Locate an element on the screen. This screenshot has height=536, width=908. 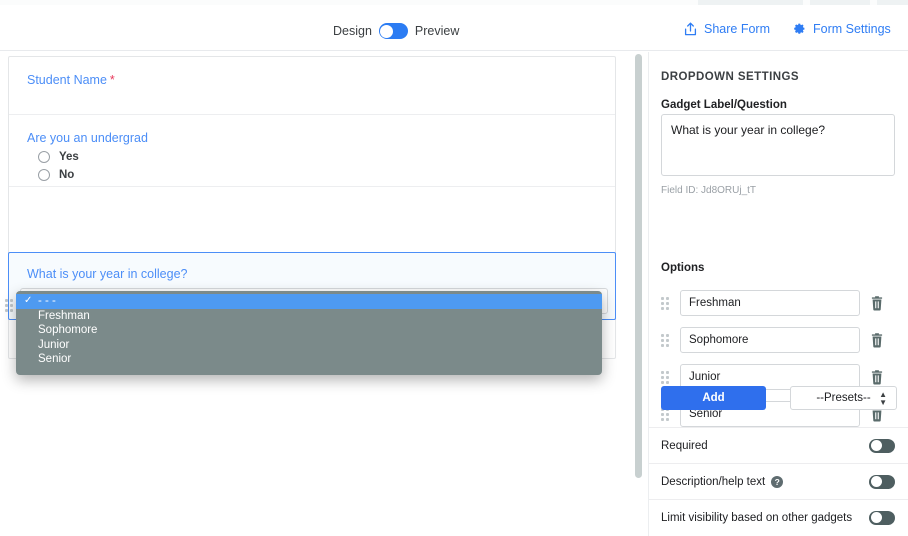
design-preview-toggle is located at coordinates (393, 31).